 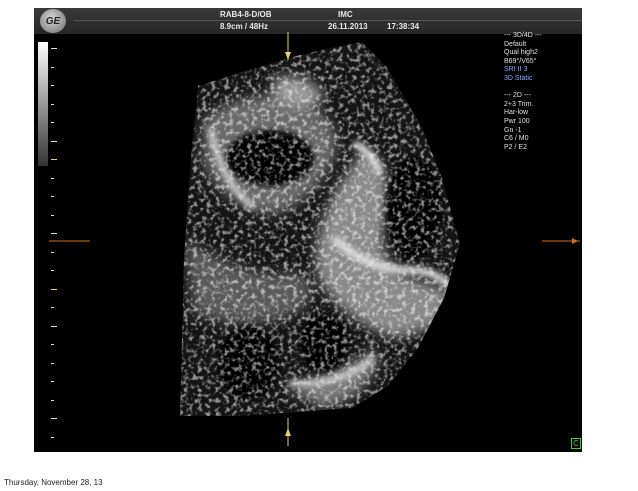 I want to click on info-line: 2+3 Trim., so click(x=519, y=104).